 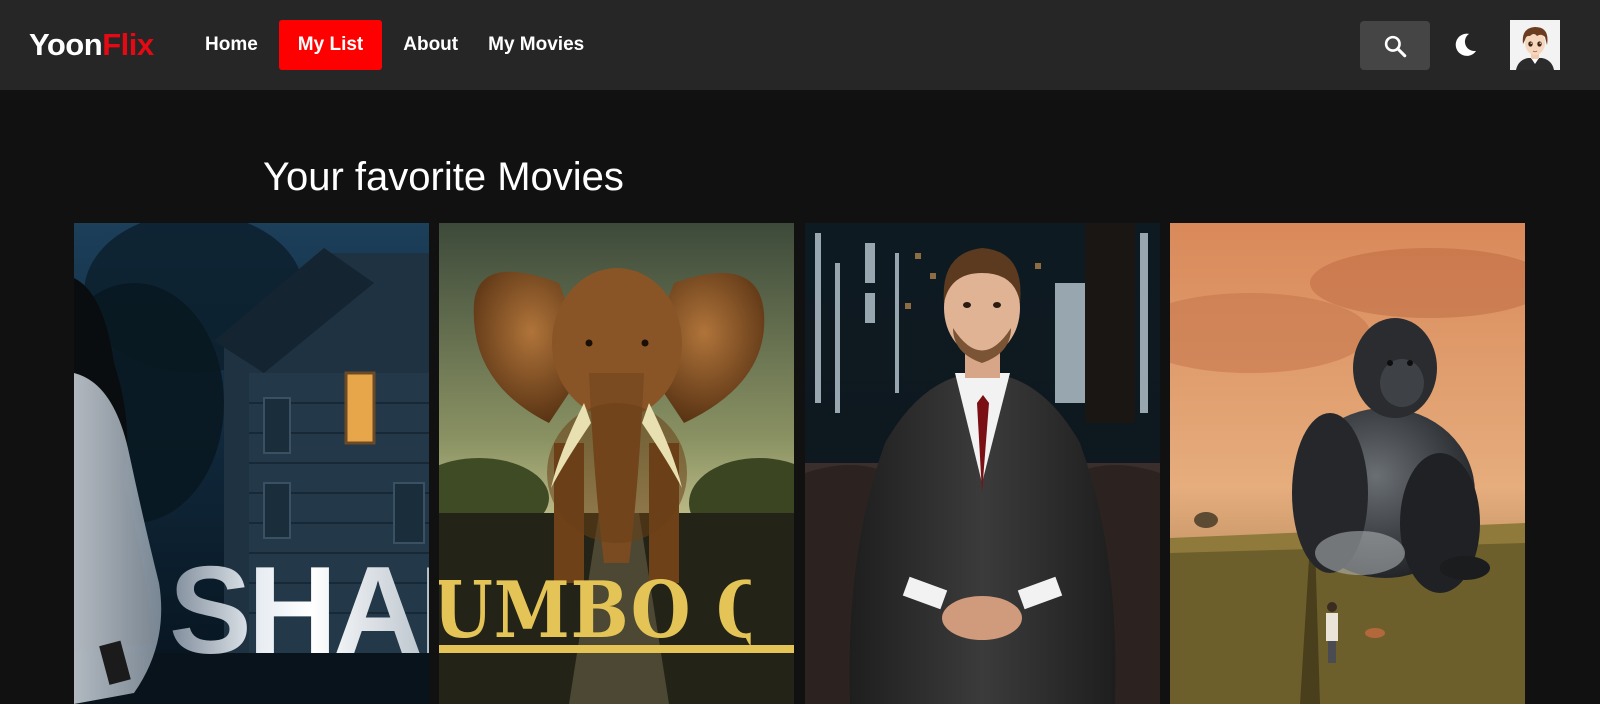 I want to click on main-nav: Home My List About My Movies, so click(x=394, y=45).